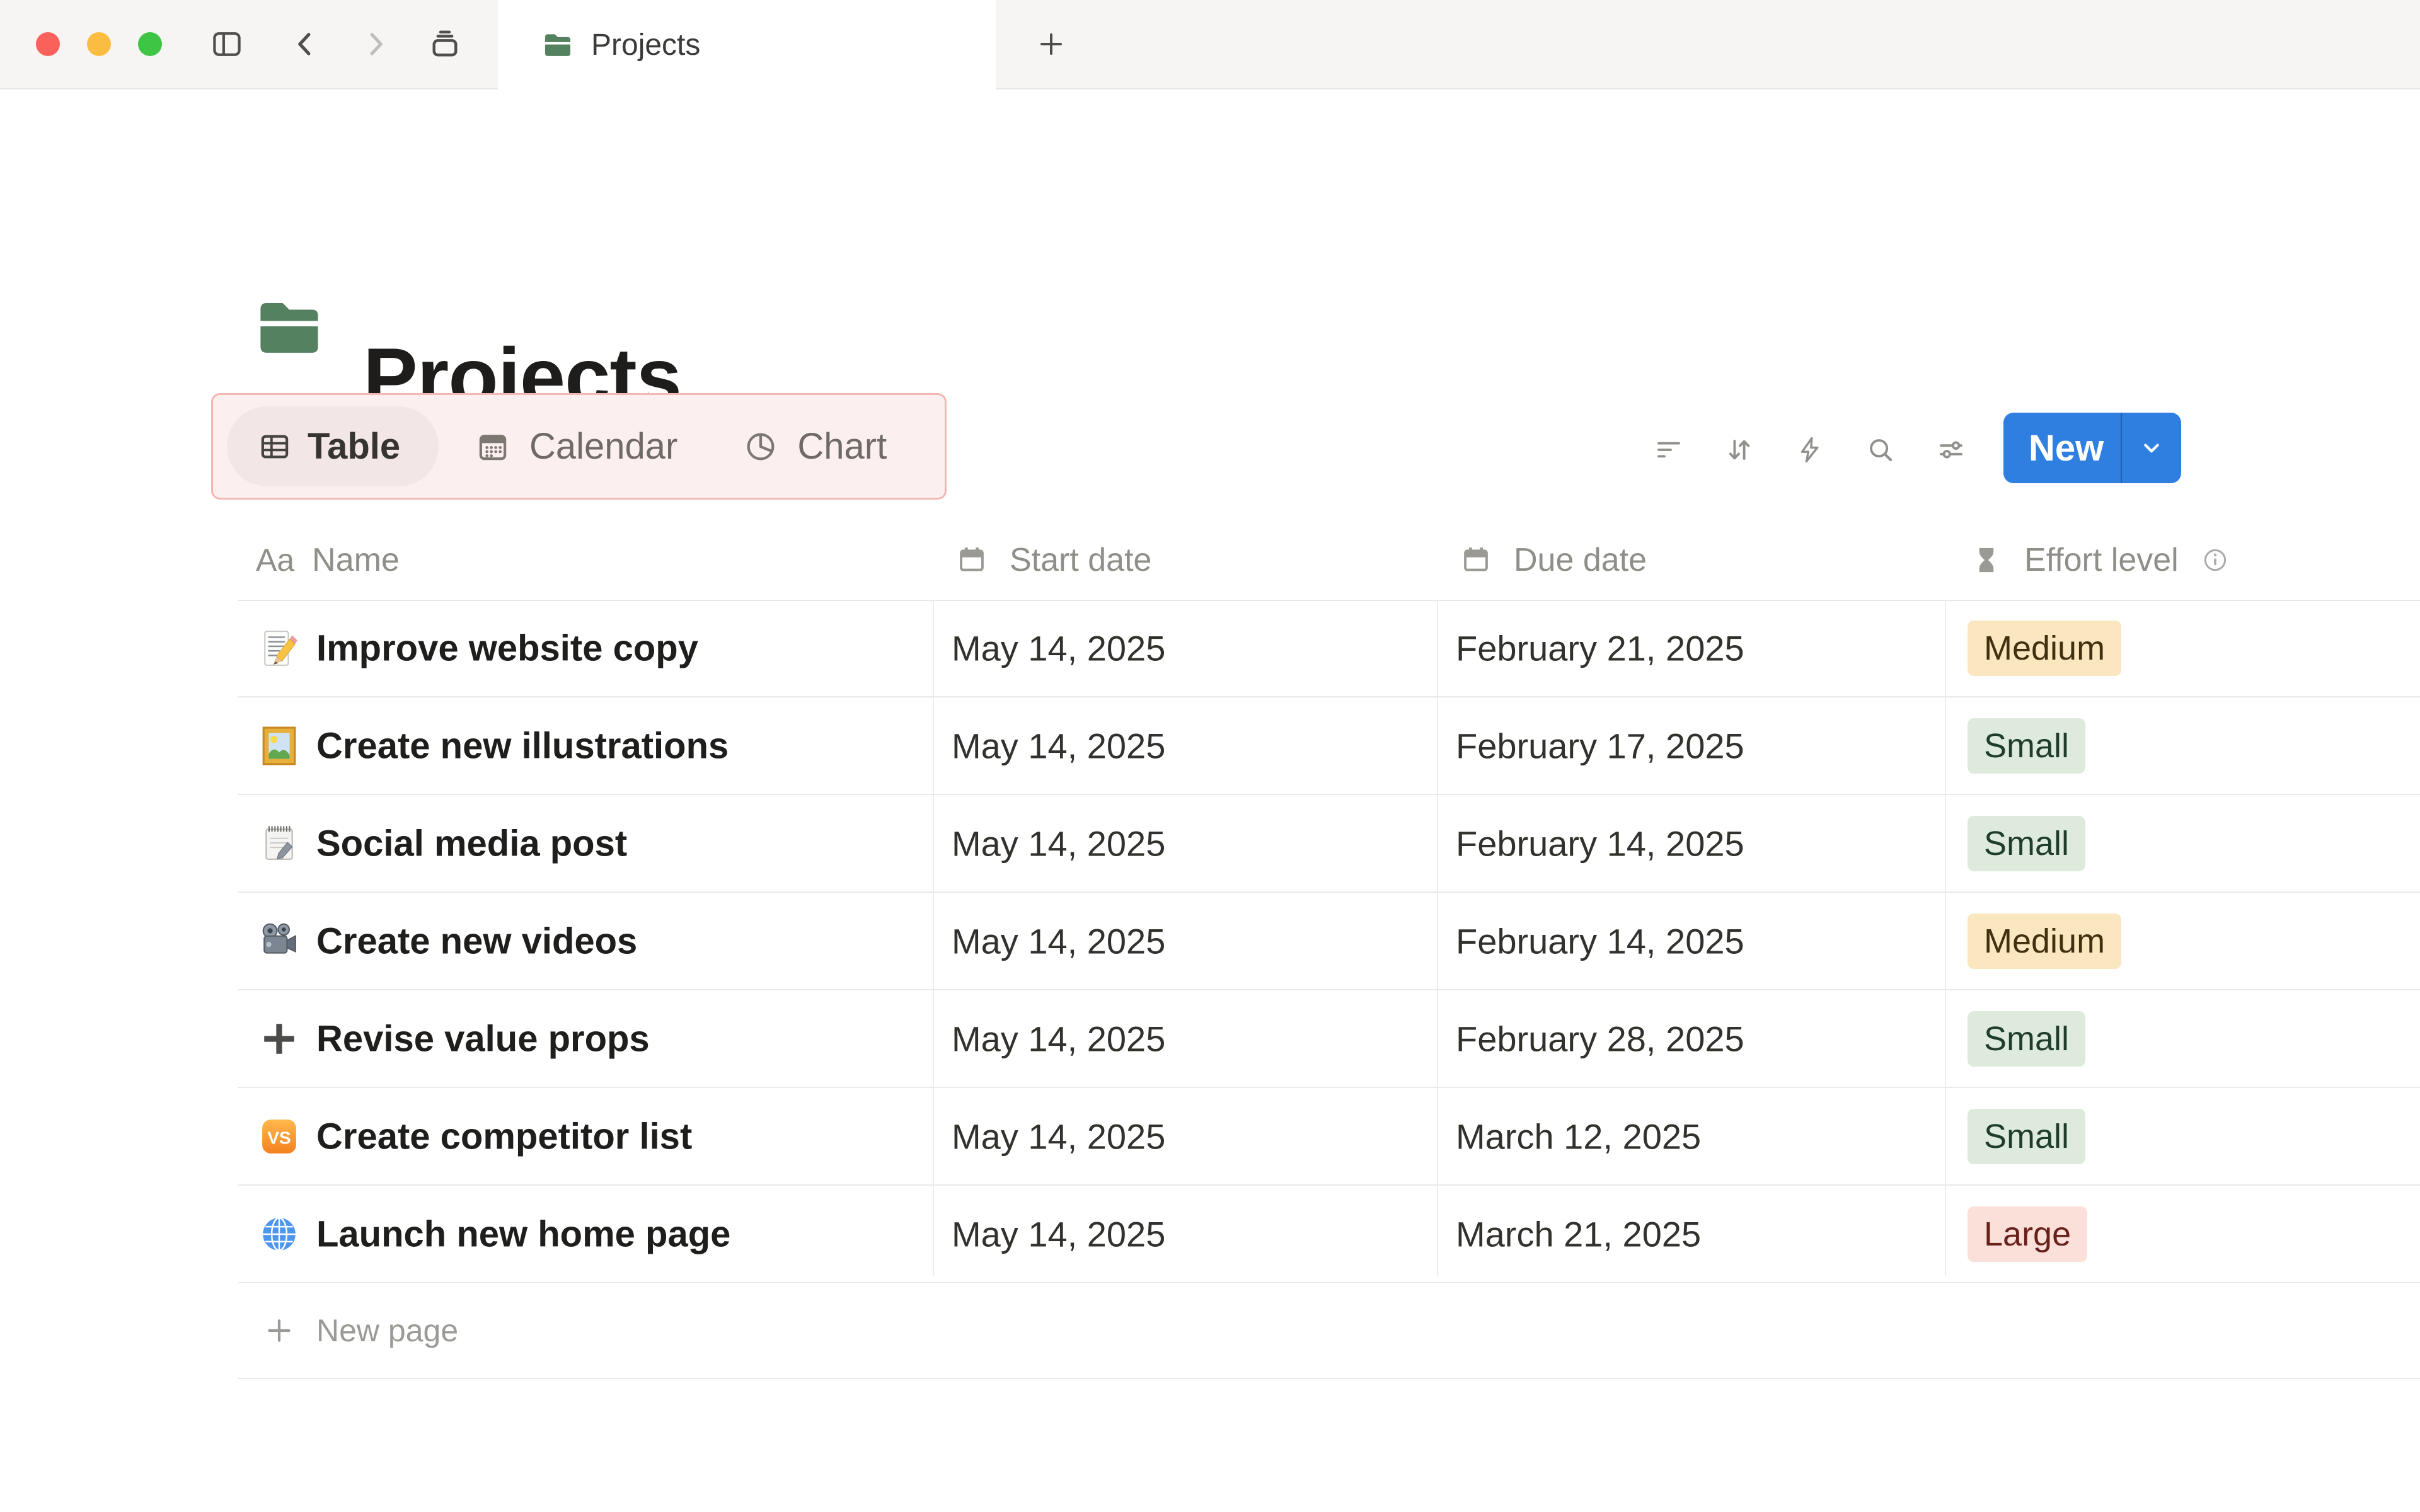 The width and height of the screenshot is (2420, 1512). I want to click on new-tab-icon, so click(1051, 44).